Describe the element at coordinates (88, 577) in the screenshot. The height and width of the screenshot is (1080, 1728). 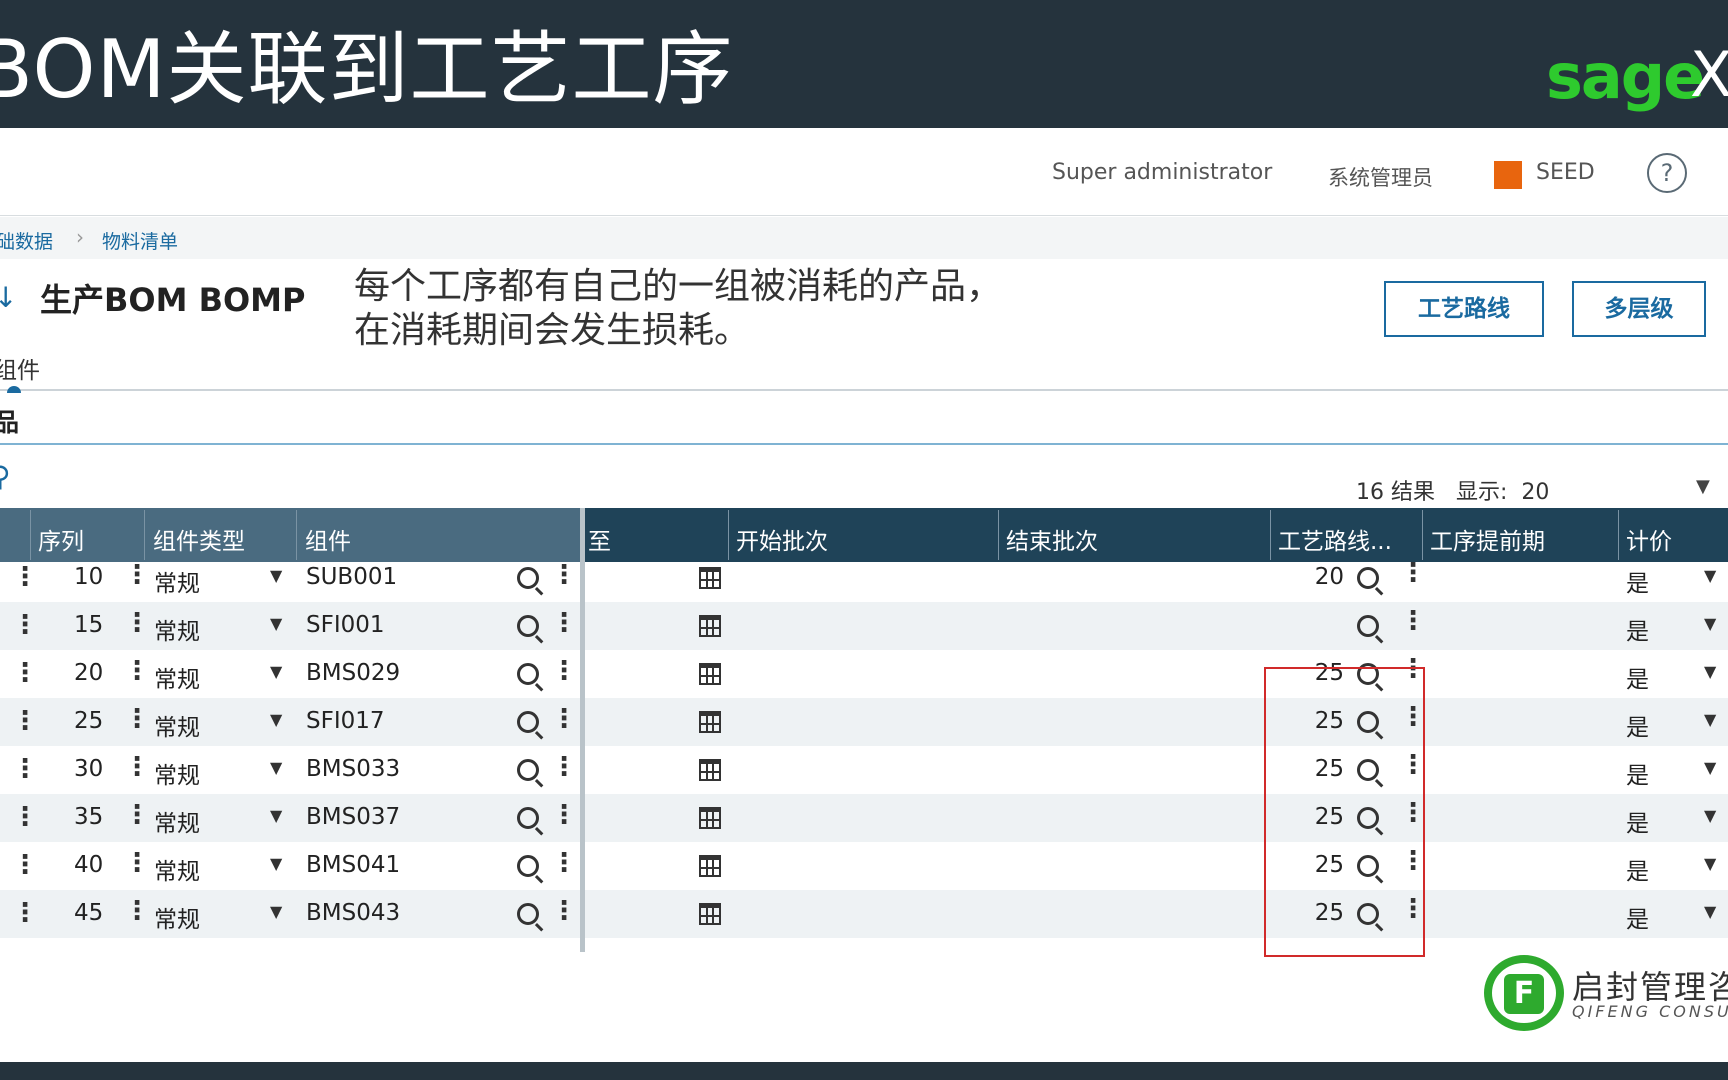
I see `cell-seq: 10` at that location.